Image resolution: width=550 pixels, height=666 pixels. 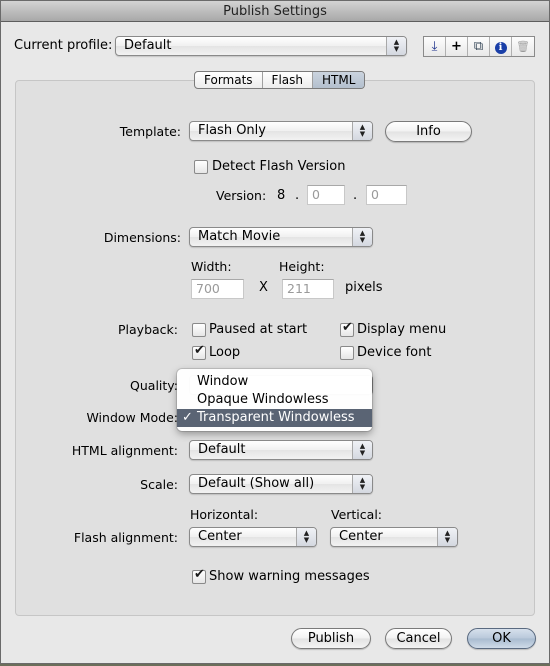 I want to click on scale-value: Default (Show all), so click(x=256, y=483).